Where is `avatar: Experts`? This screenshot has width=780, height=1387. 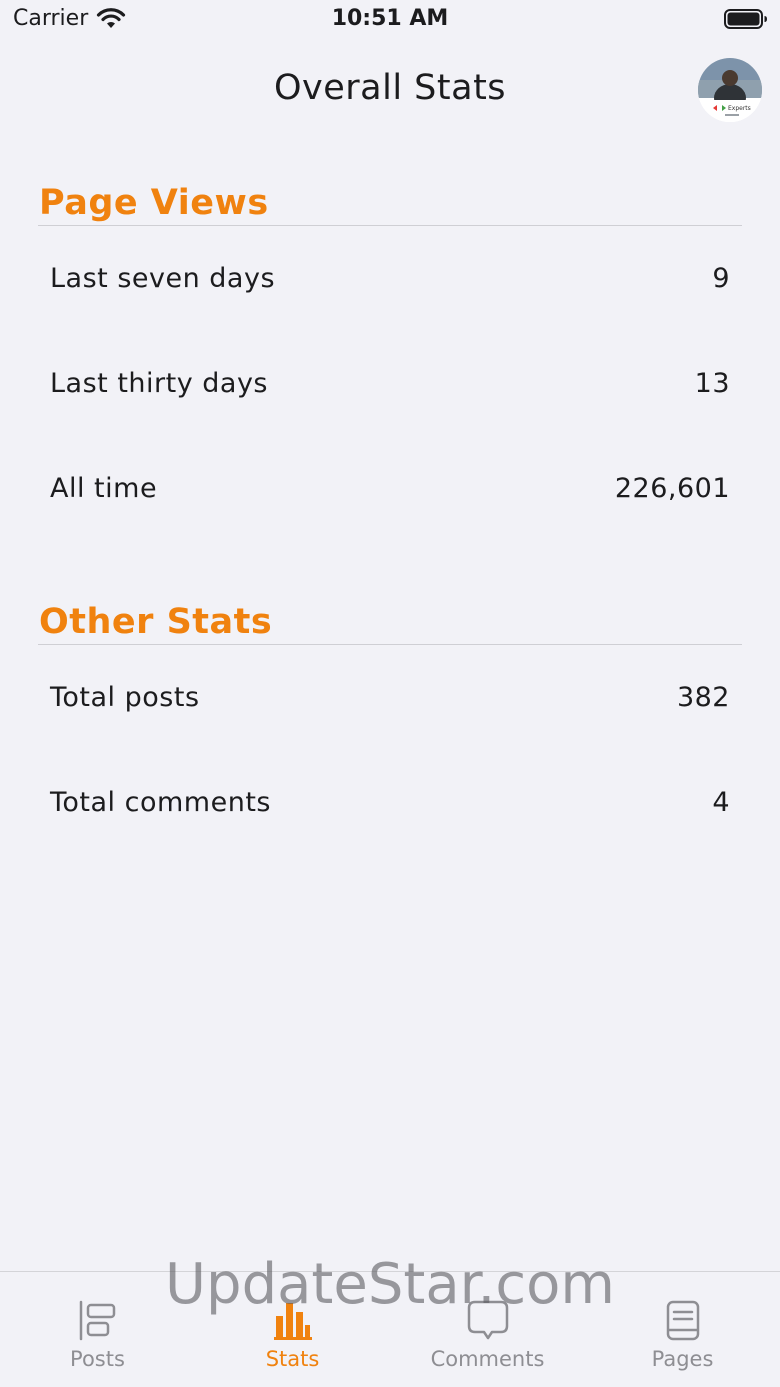 avatar: Experts is located at coordinates (730, 90).